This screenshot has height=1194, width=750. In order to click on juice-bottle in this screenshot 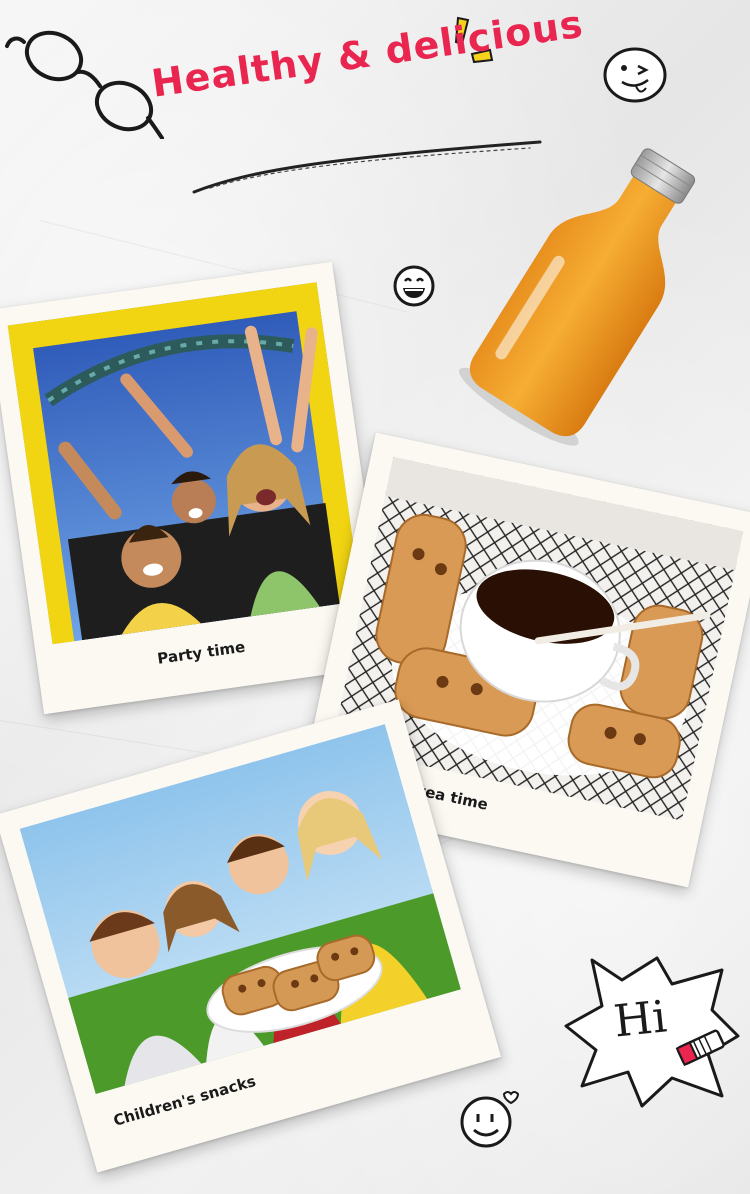, I will do `click(577, 297)`.